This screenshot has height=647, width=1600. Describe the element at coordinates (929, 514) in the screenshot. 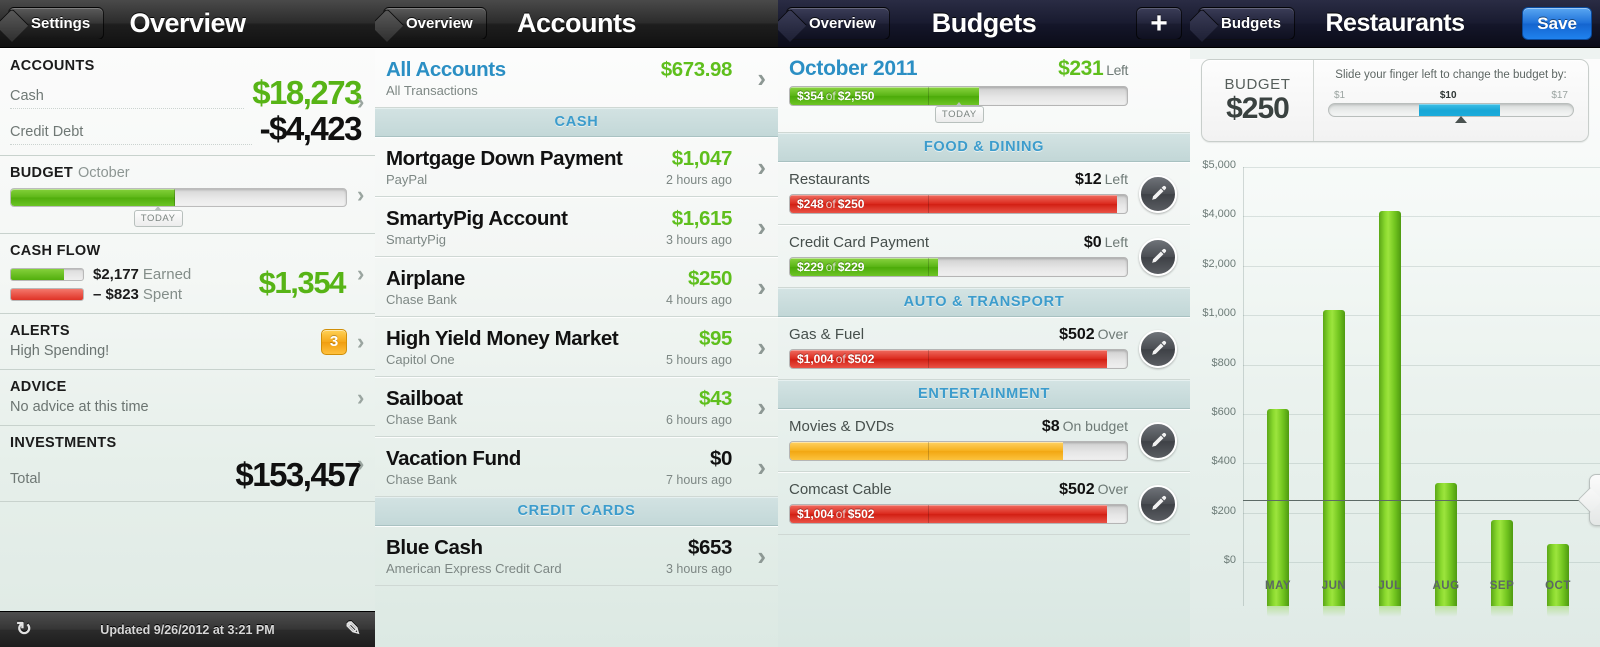

I see `budget-today-divider` at that location.